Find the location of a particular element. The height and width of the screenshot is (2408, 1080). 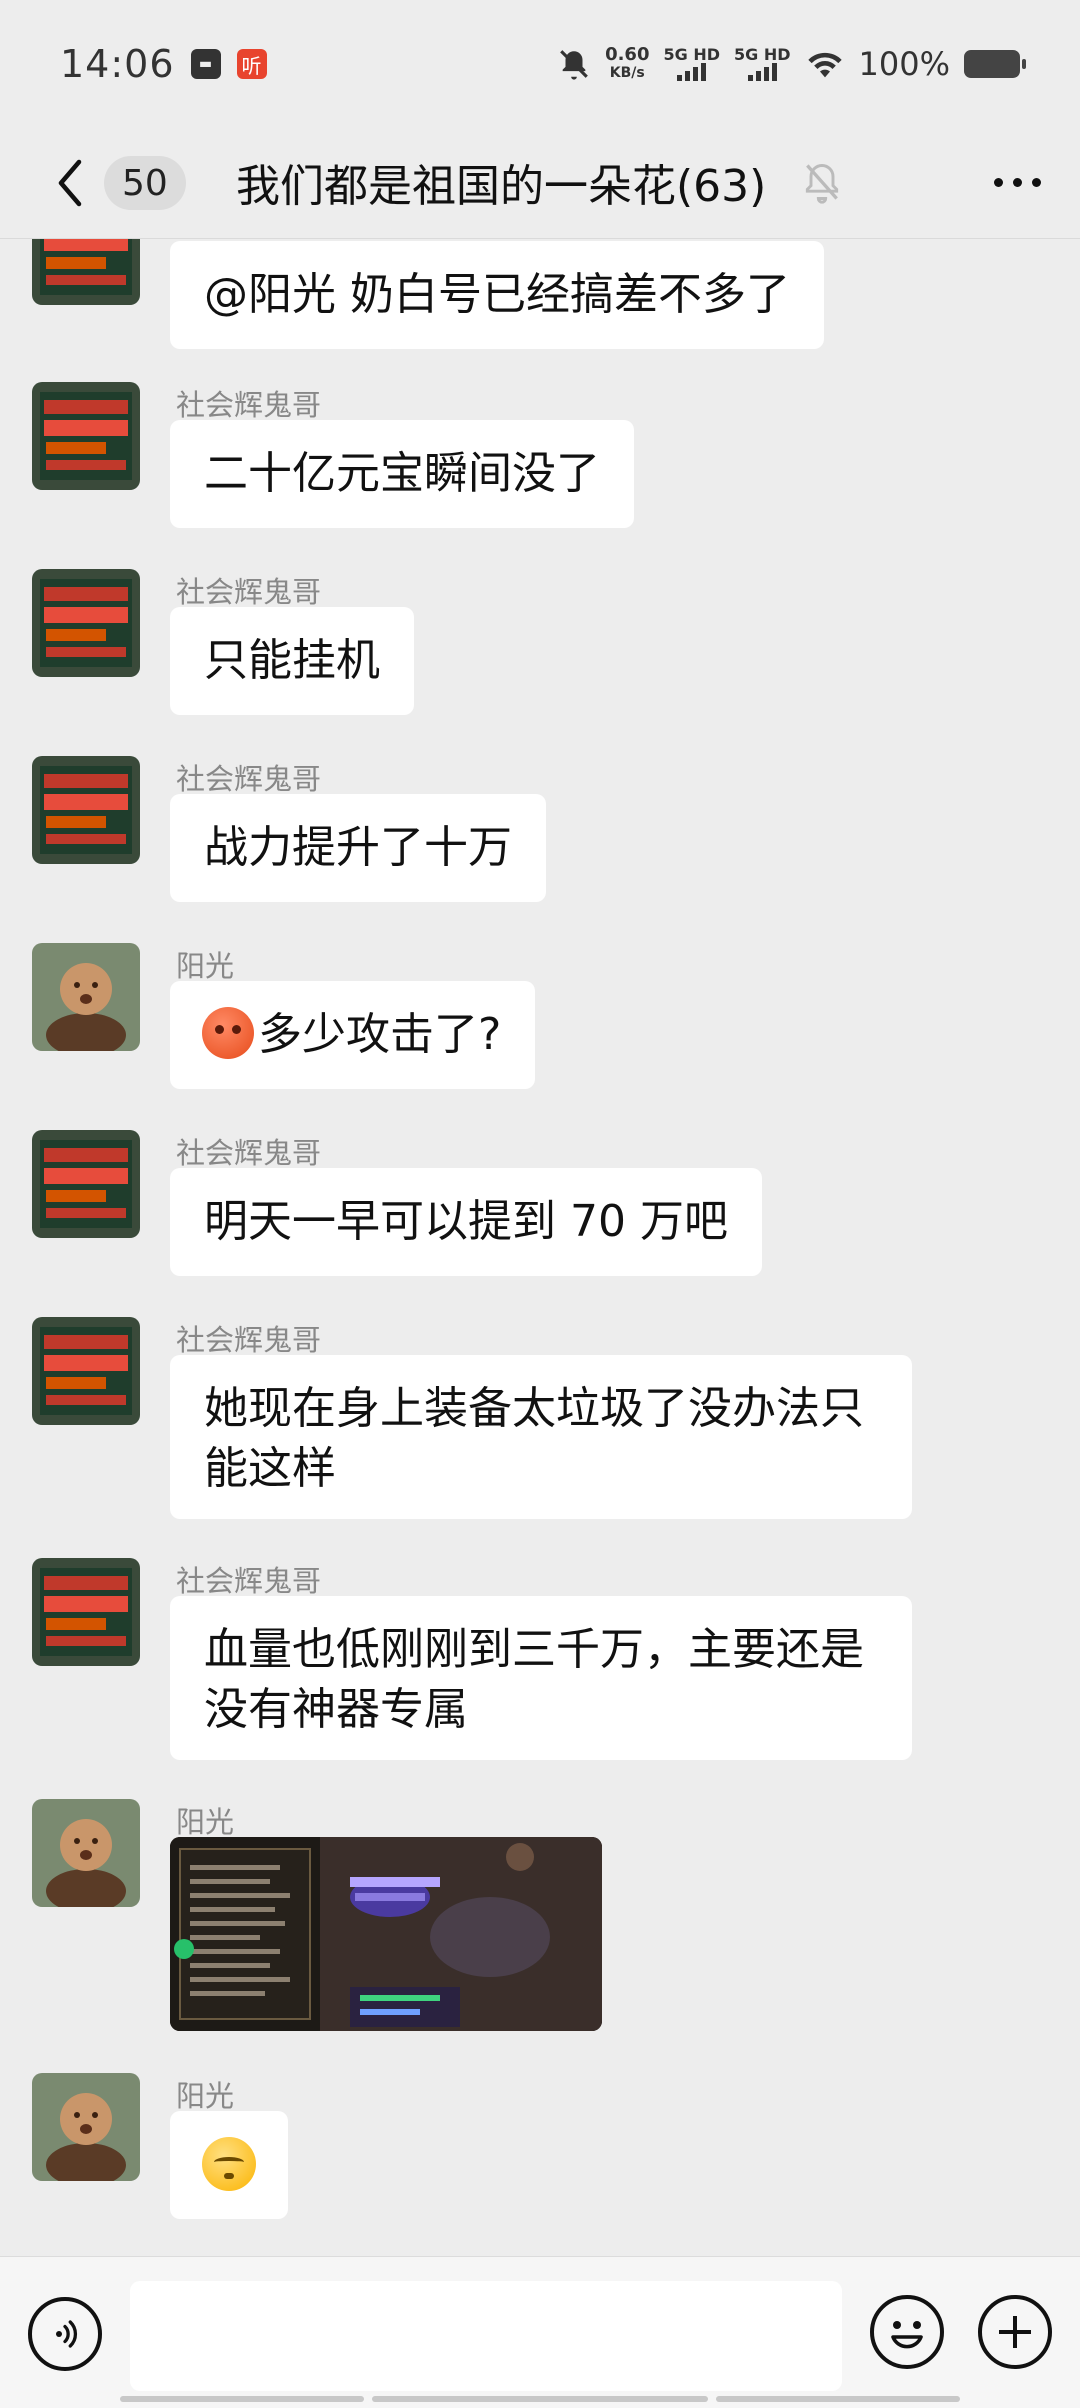

back-chevron-icon is located at coordinates (70, 183).